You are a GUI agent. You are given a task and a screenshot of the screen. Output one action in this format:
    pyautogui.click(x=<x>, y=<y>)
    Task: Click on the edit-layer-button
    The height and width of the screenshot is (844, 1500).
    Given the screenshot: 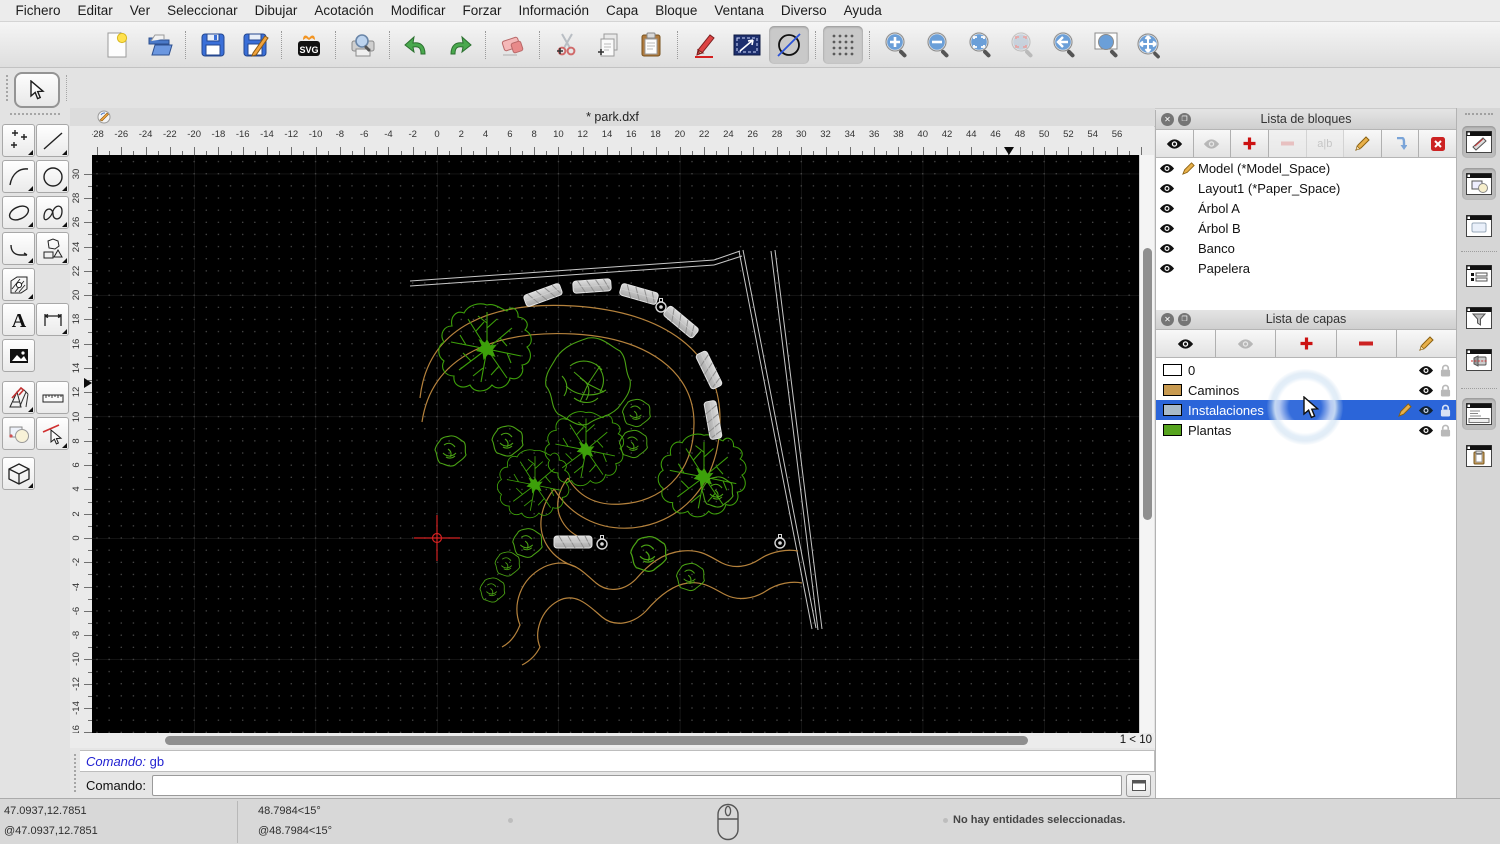 What is the action you would take?
    pyautogui.click(x=1426, y=343)
    